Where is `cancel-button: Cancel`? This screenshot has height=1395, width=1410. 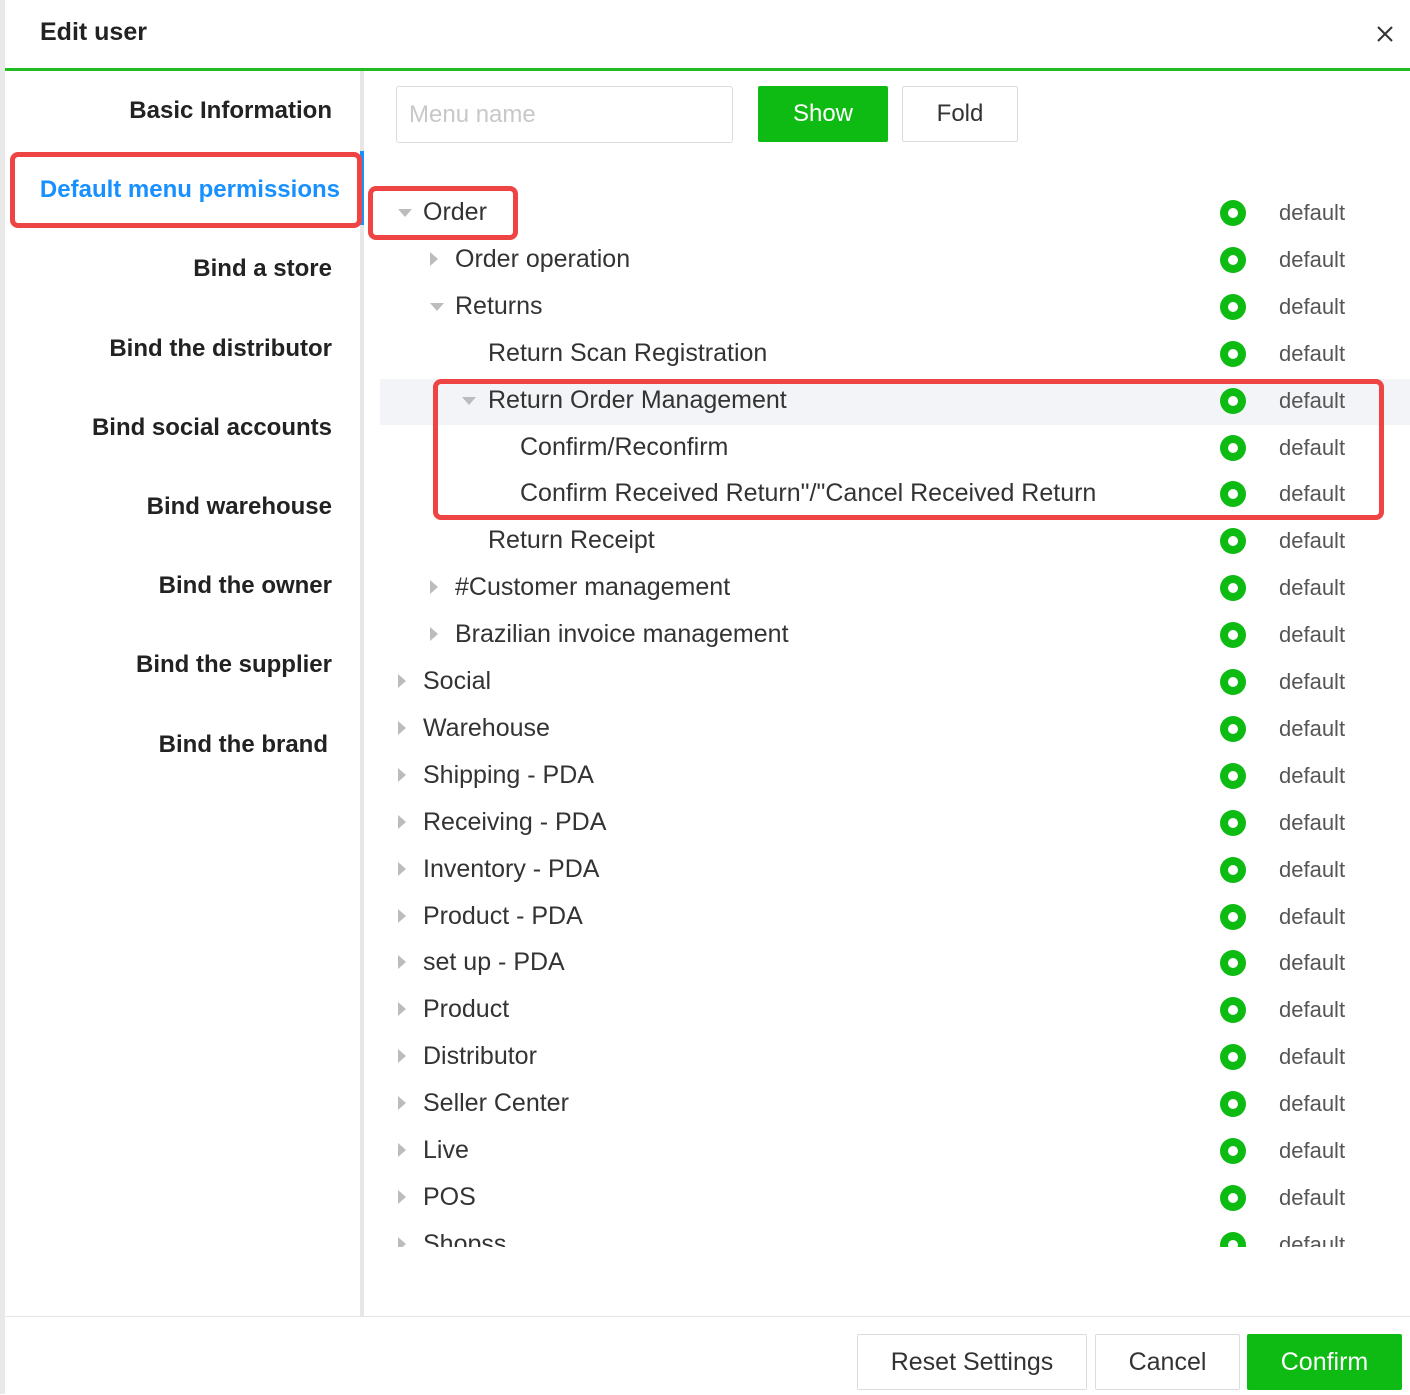
cancel-button: Cancel is located at coordinates (1167, 1362).